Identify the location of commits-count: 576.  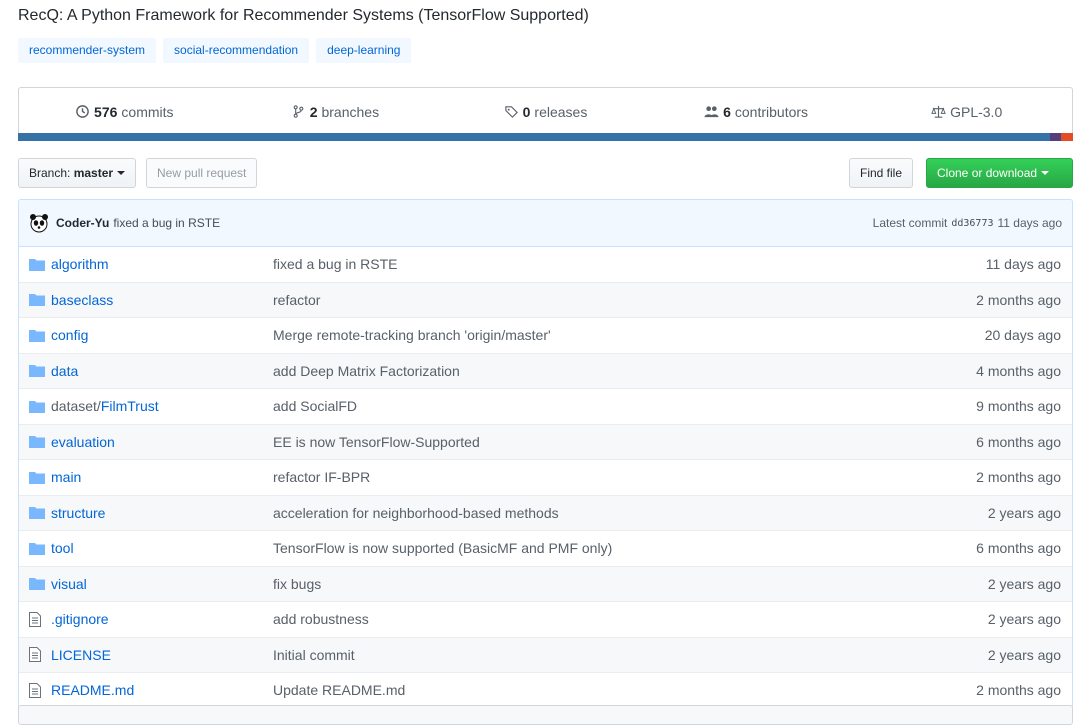
(106, 111).